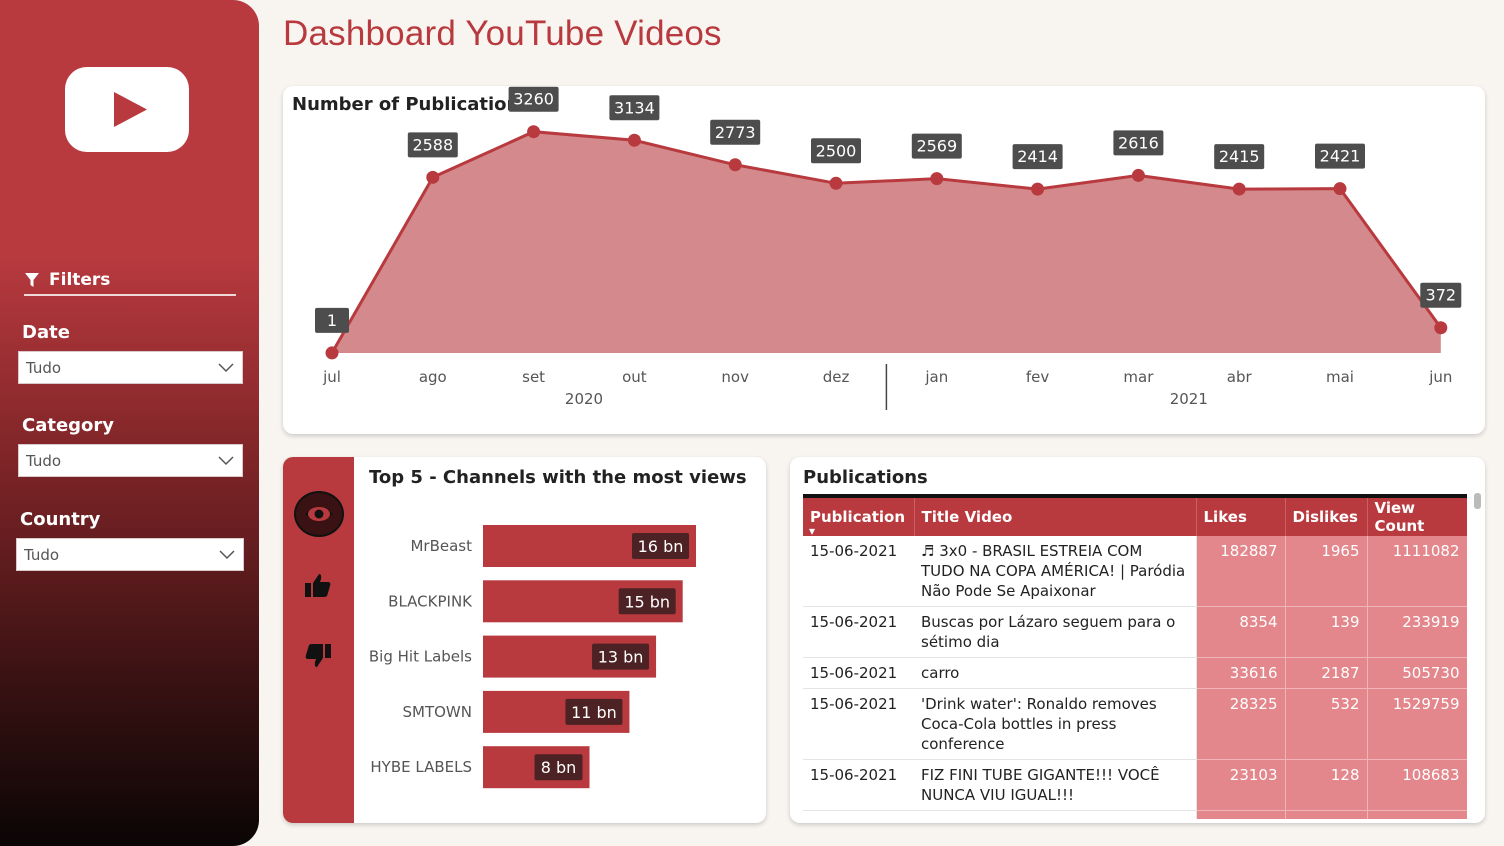 The image size is (1504, 846). What do you see at coordinates (420, 657) in the screenshot?
I see `bar-category-label: Big Hit Labels` at bounding box center [420, 657].